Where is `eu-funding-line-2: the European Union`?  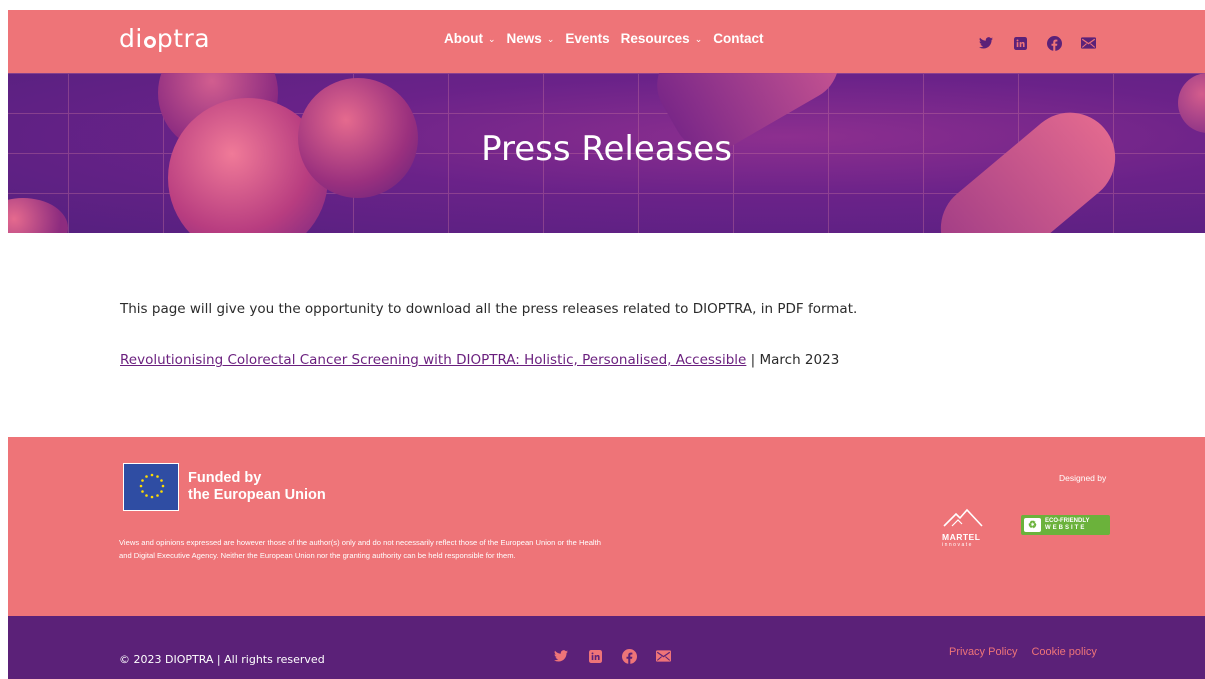
eu-funding-line-2: the European Union is located at coordinates (257, 495).